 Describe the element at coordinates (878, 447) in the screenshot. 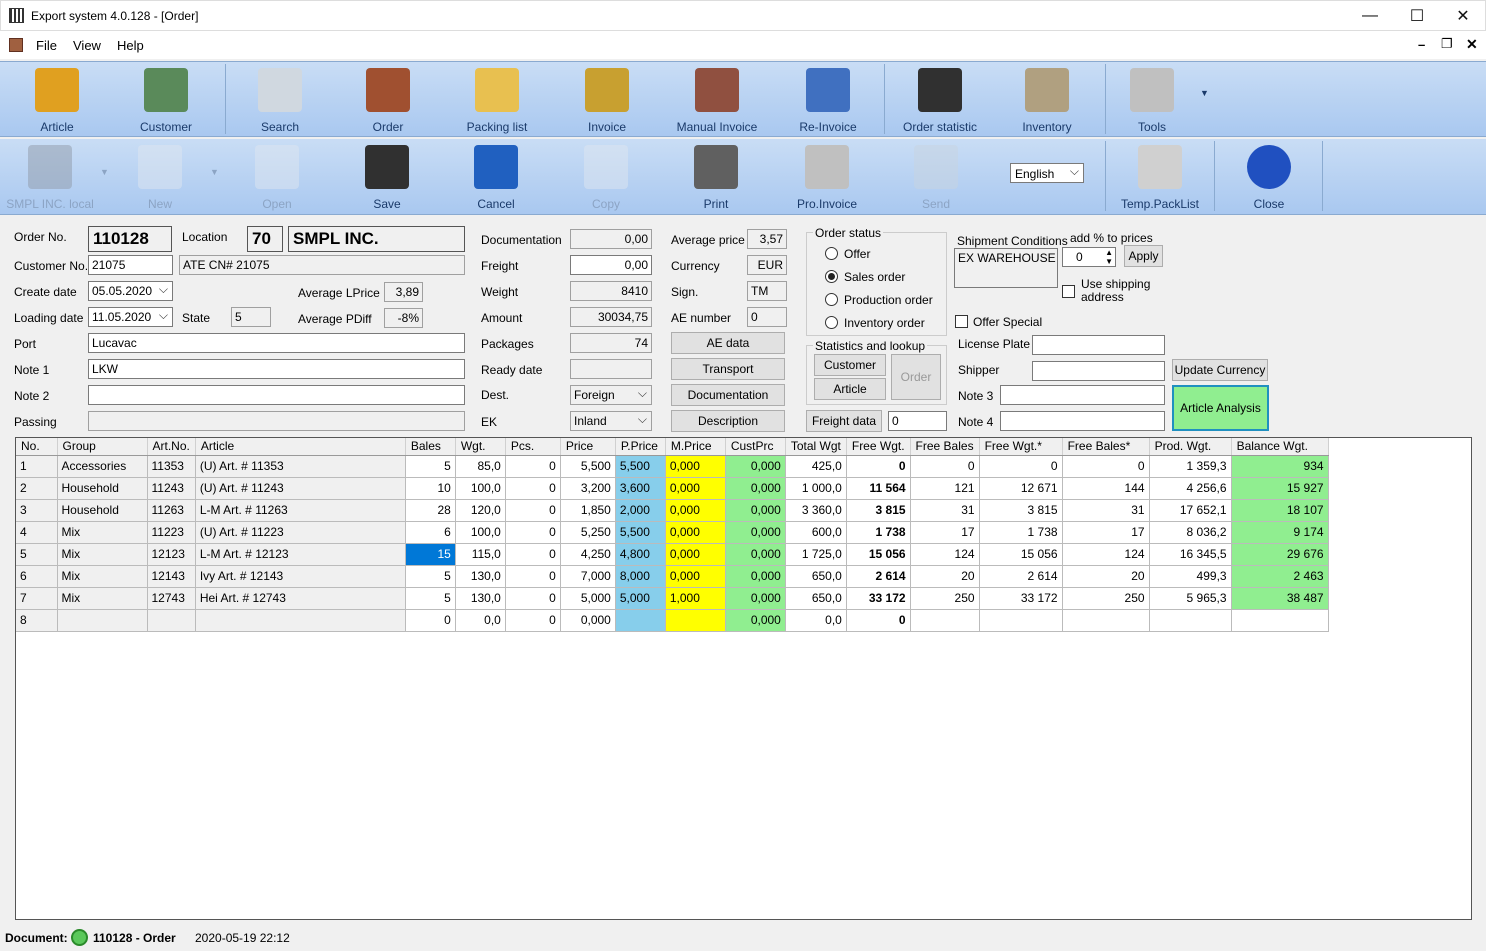

I see `column-header: Free Wgt.` at that location.